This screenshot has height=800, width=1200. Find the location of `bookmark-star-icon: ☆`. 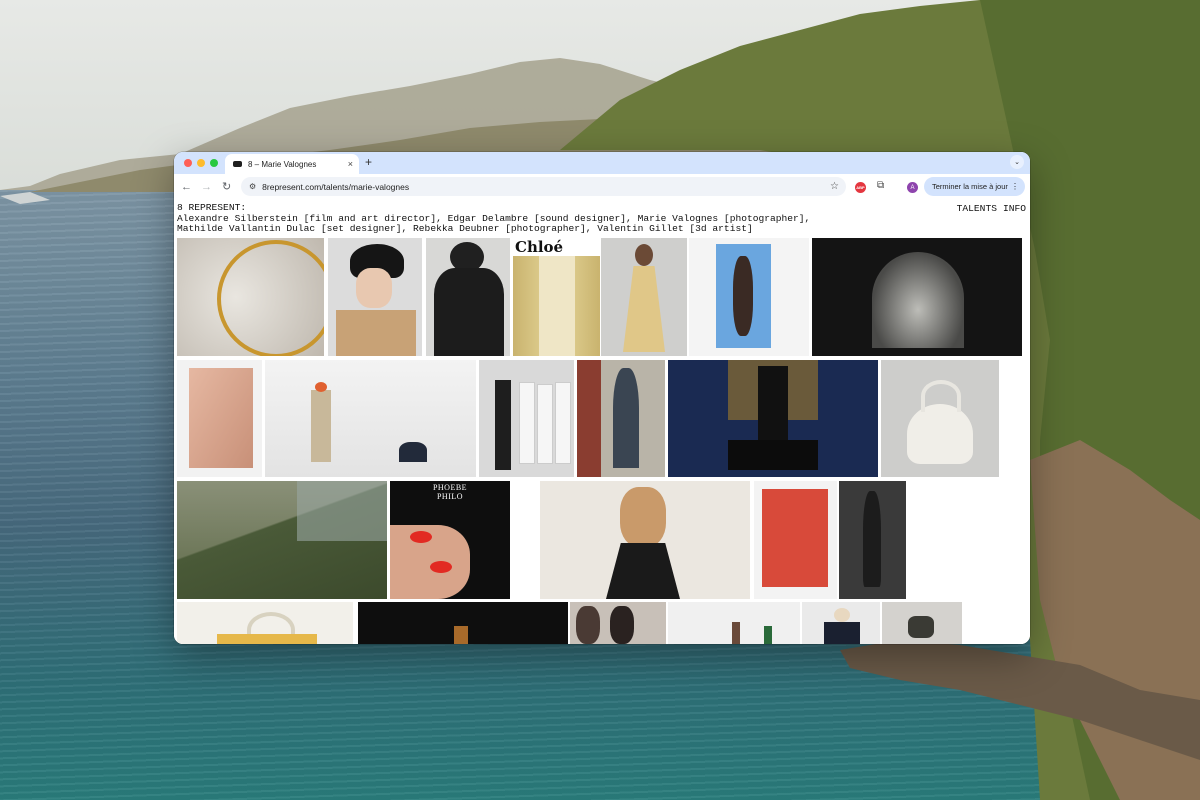

bookmark-star-icon: ☆ is located at coordinates (834, 186).